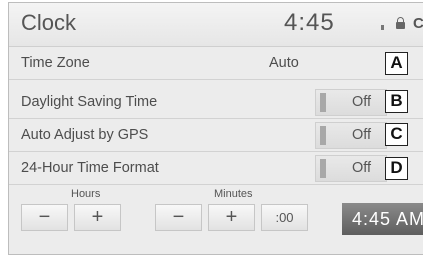  What do you see at coordinates (396, 63) in the screenshot?
I see `callout-a: A` at bounding box center [396, 63].